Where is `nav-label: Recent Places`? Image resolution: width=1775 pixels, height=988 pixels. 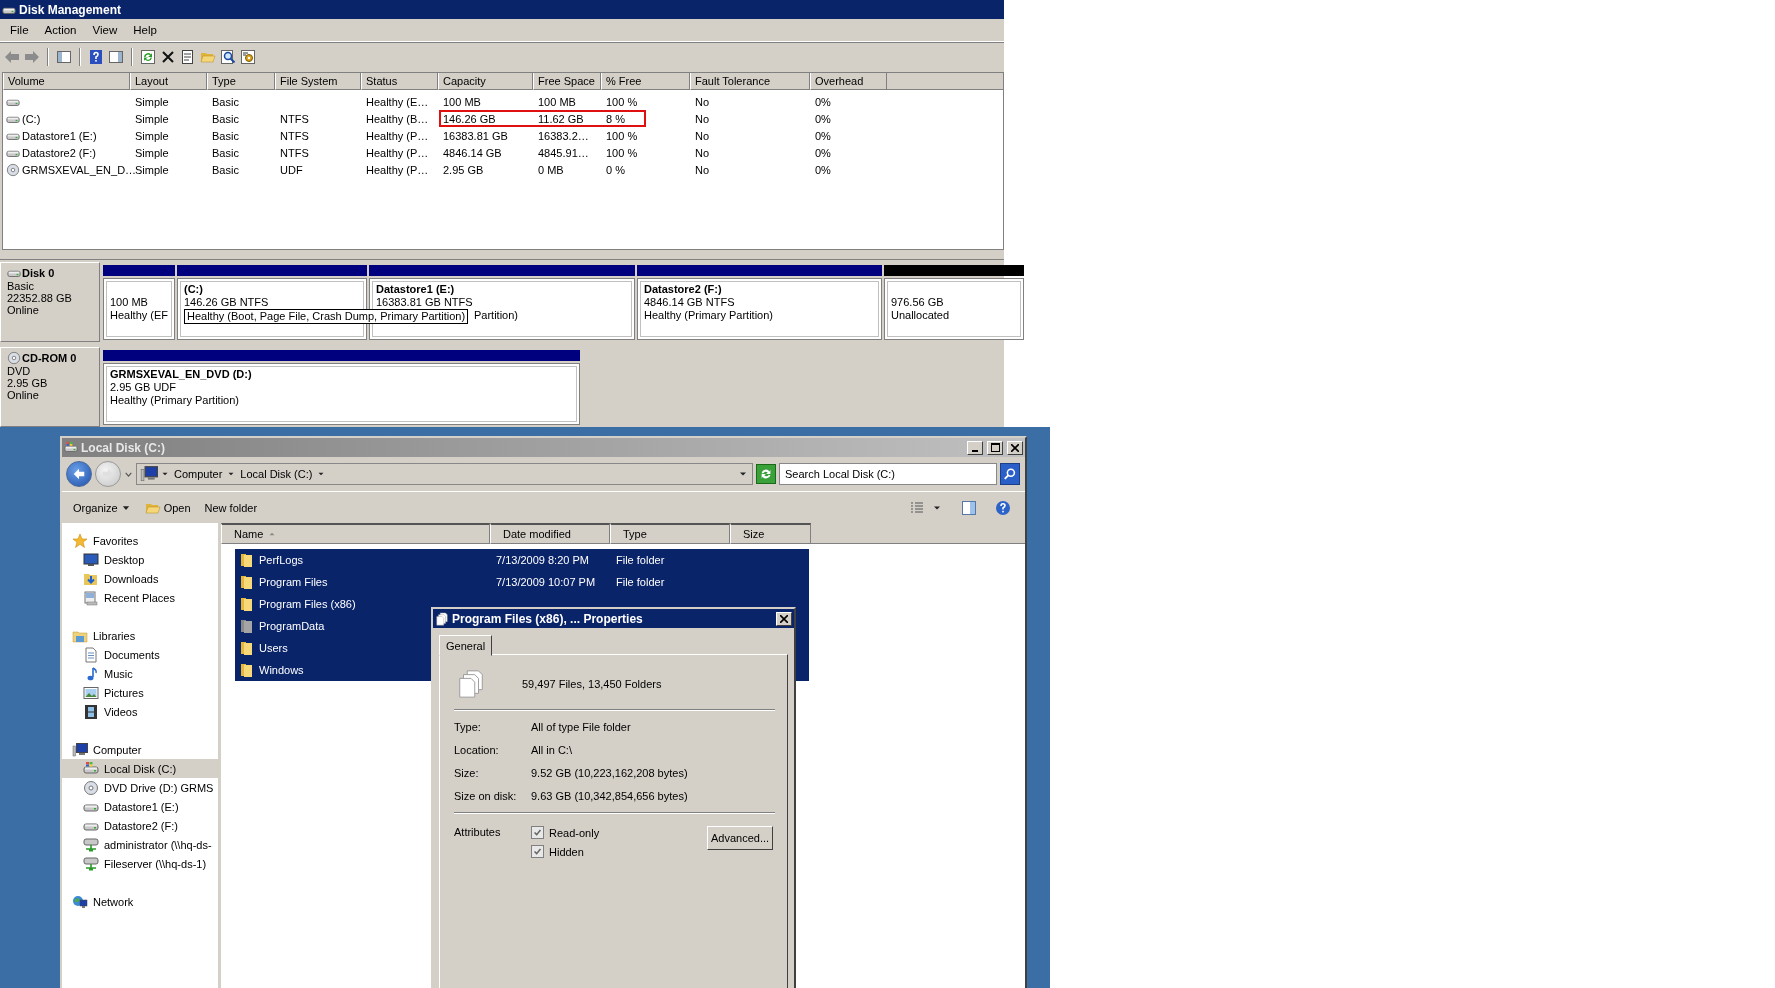 nav-label: Recent Places is located at coordinates (139, 597).